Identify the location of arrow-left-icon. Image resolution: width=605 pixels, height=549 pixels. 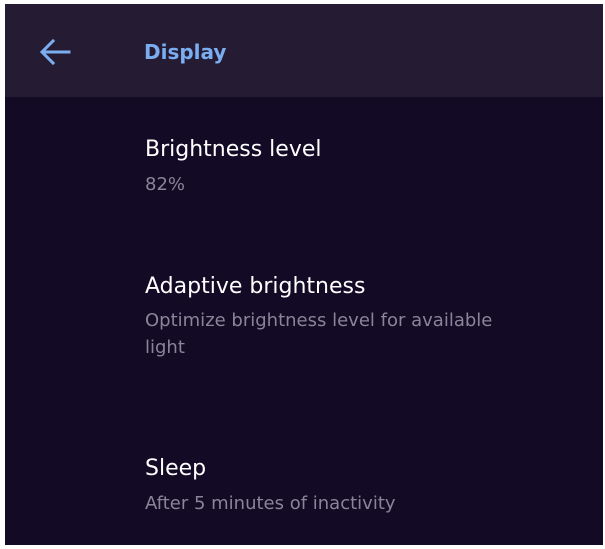
(55, 52).